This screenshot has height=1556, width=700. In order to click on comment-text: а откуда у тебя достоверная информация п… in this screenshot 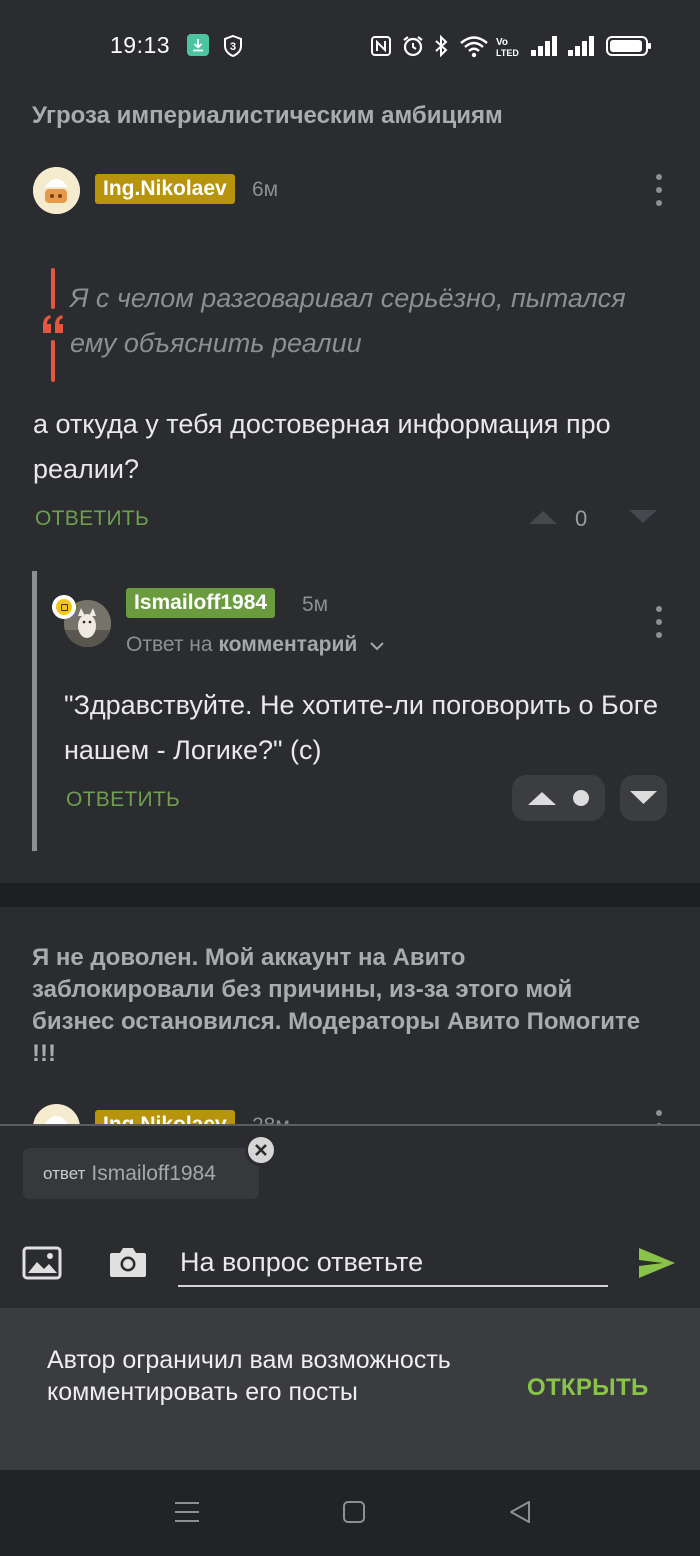, I will do `click(322, 446)`.